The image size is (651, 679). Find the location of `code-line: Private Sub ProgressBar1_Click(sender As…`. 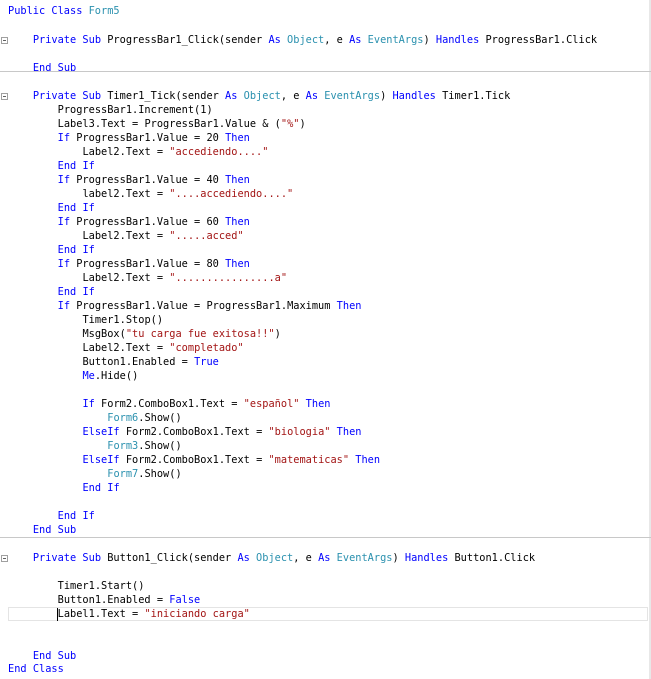

code-line: Private Sub ProgressBar1_Click(sender As… is located at coordinates (325, 40).